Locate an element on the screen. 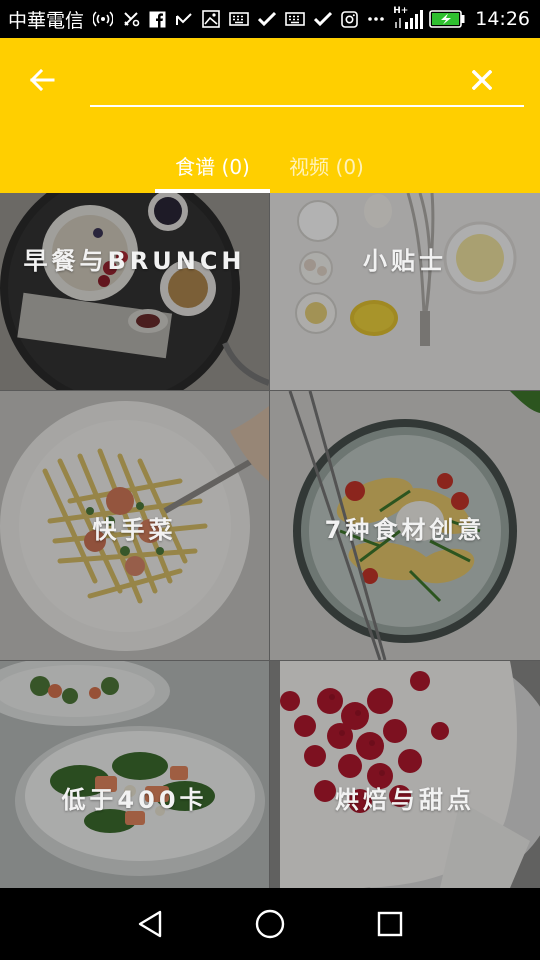 This screenshot has width=540, height=960. category-tile-breakfast: 早餐与BRUNCH is located at coordinates (134, 291).